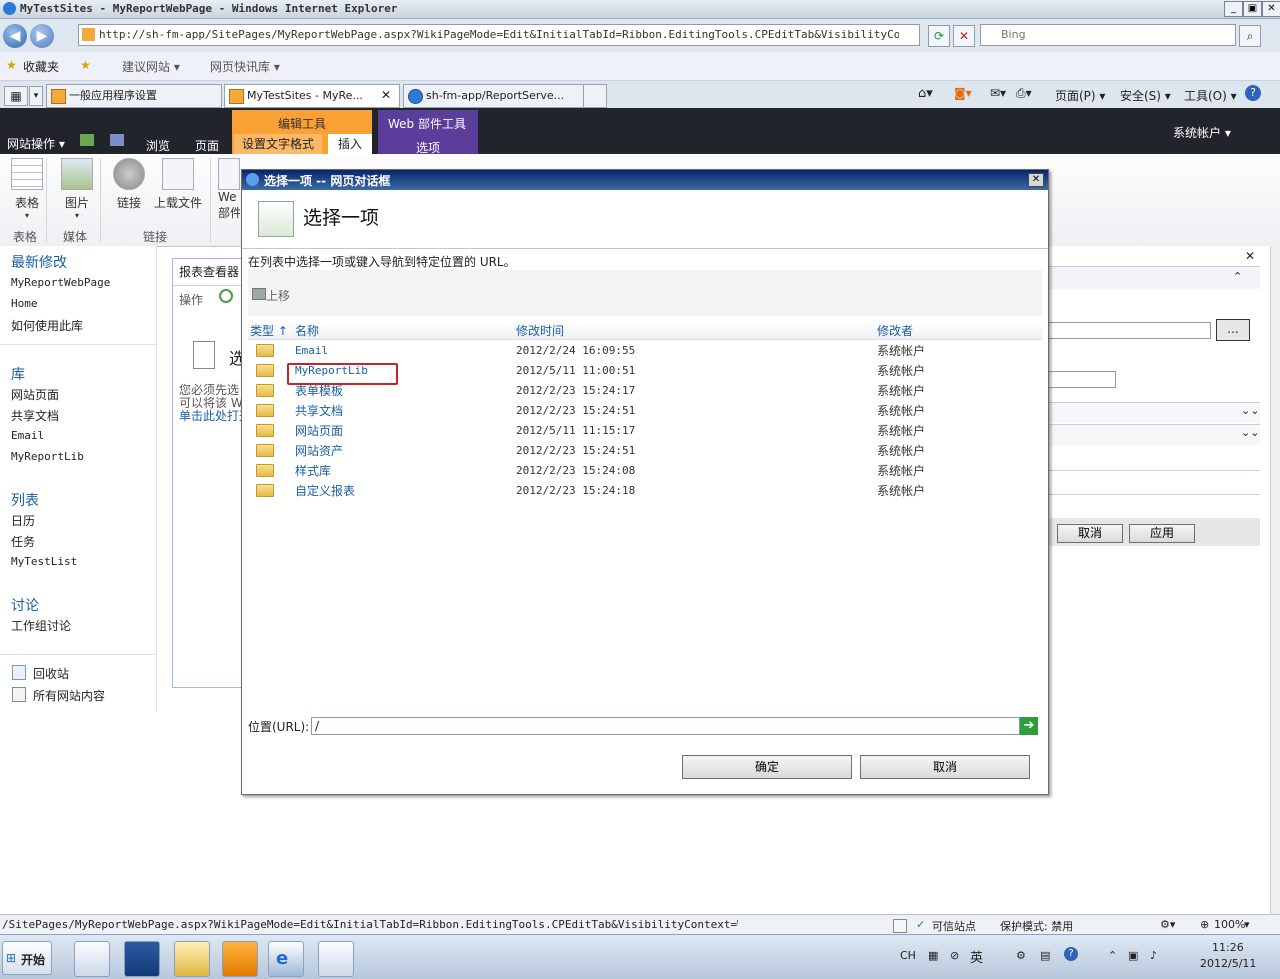 Image resolution: width=1280 pixels, height=979 pixels. Describe the element at coordinates (645, 450) in the screenshot. I see `list-item: 网站资产 2012/2/23 15:24:51 系统帐户` at that location.